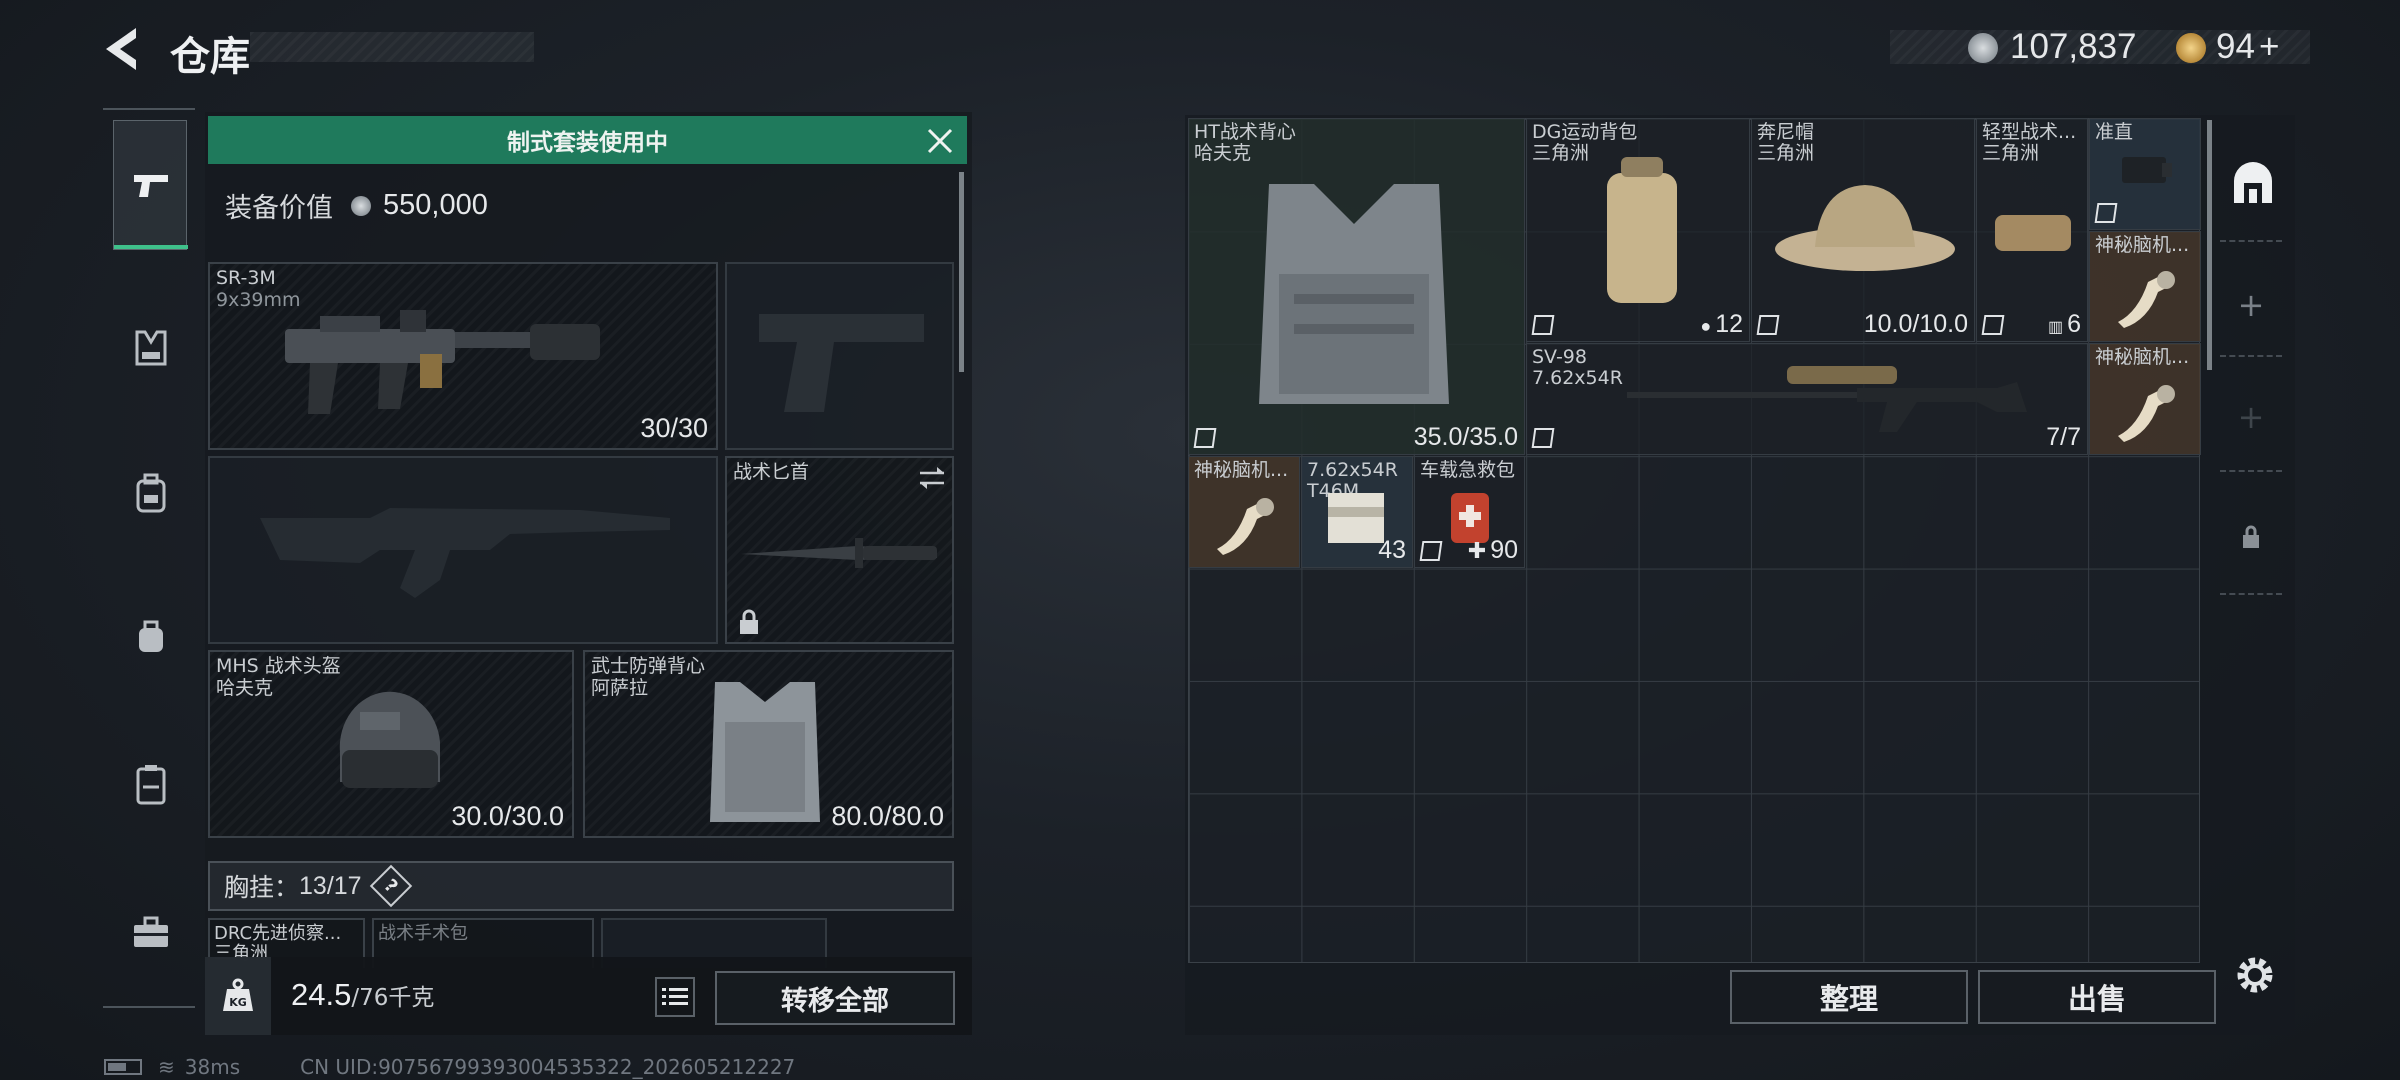 This screenshot has width=2400, height=1080. Describe the element at coordinates (2074, 324) in the screenshot. I see `item-value: 6` at that location.